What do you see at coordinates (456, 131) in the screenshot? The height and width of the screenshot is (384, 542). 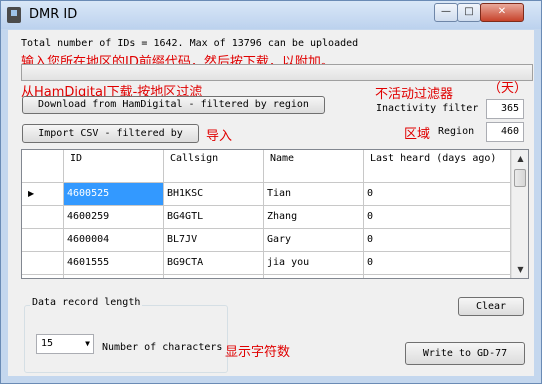 I see `region-label: Region` at bounding box center [456, 131].